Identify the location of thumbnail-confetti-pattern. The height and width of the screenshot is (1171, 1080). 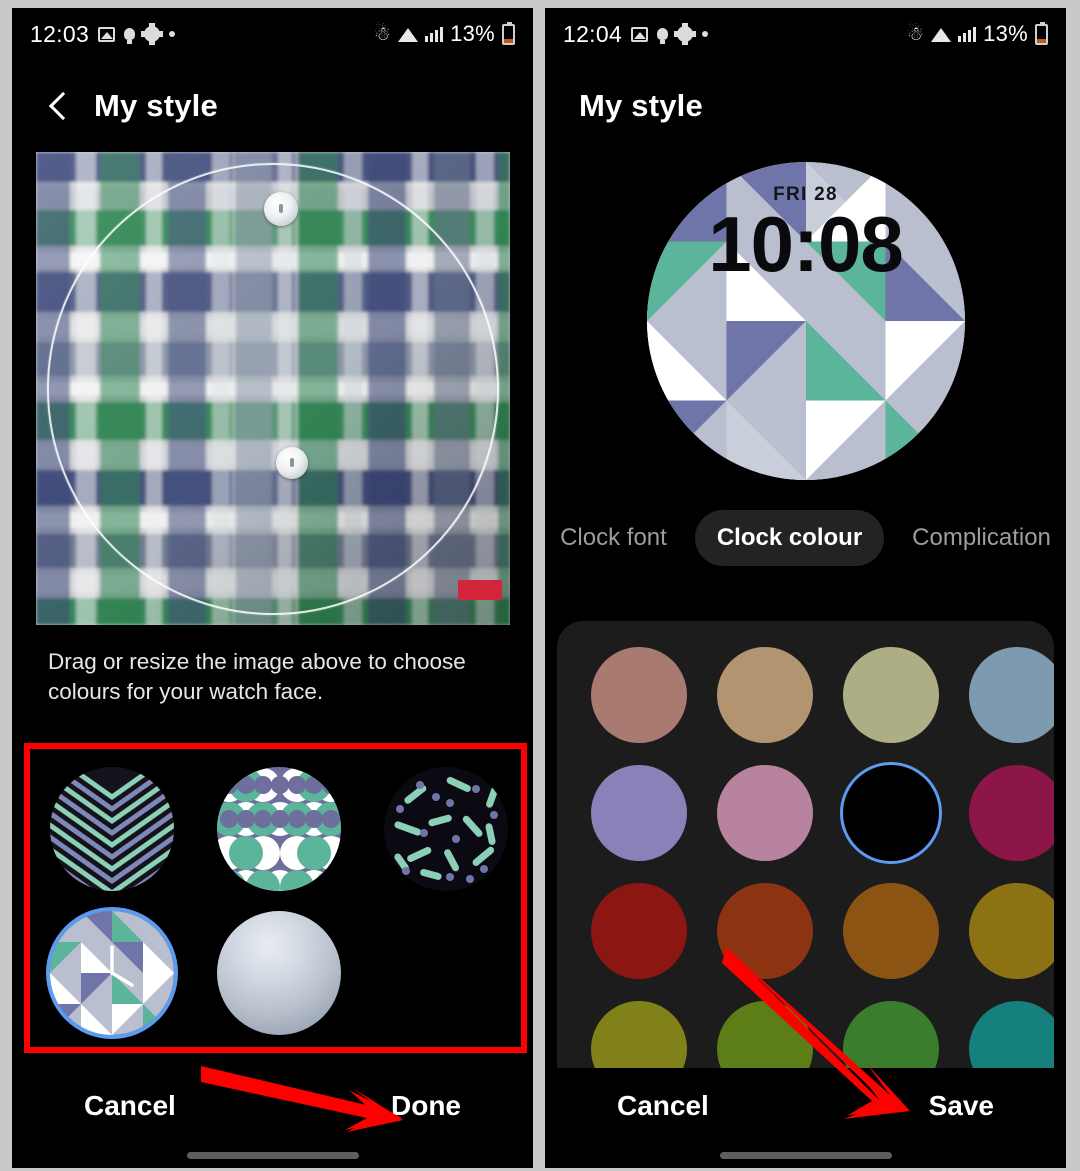
(446, 829).